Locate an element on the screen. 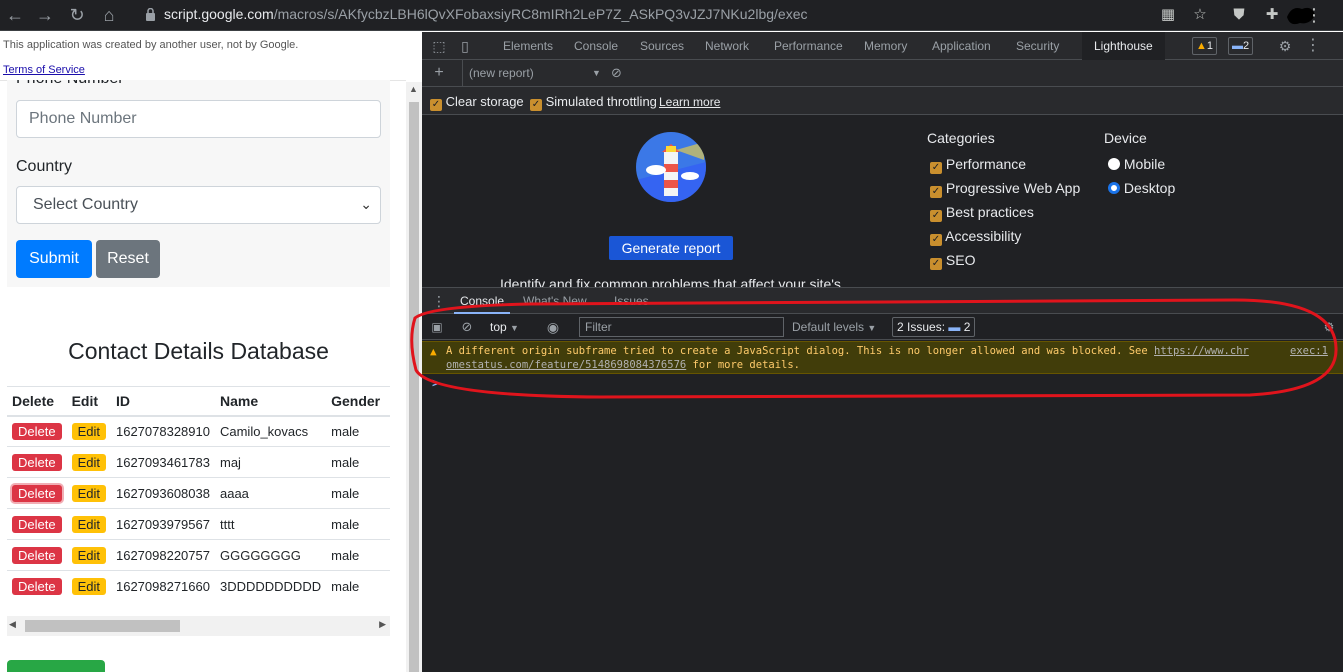 The image size is (1343, 672). phone-input: Phone Number is located at coordinates (198, 119).